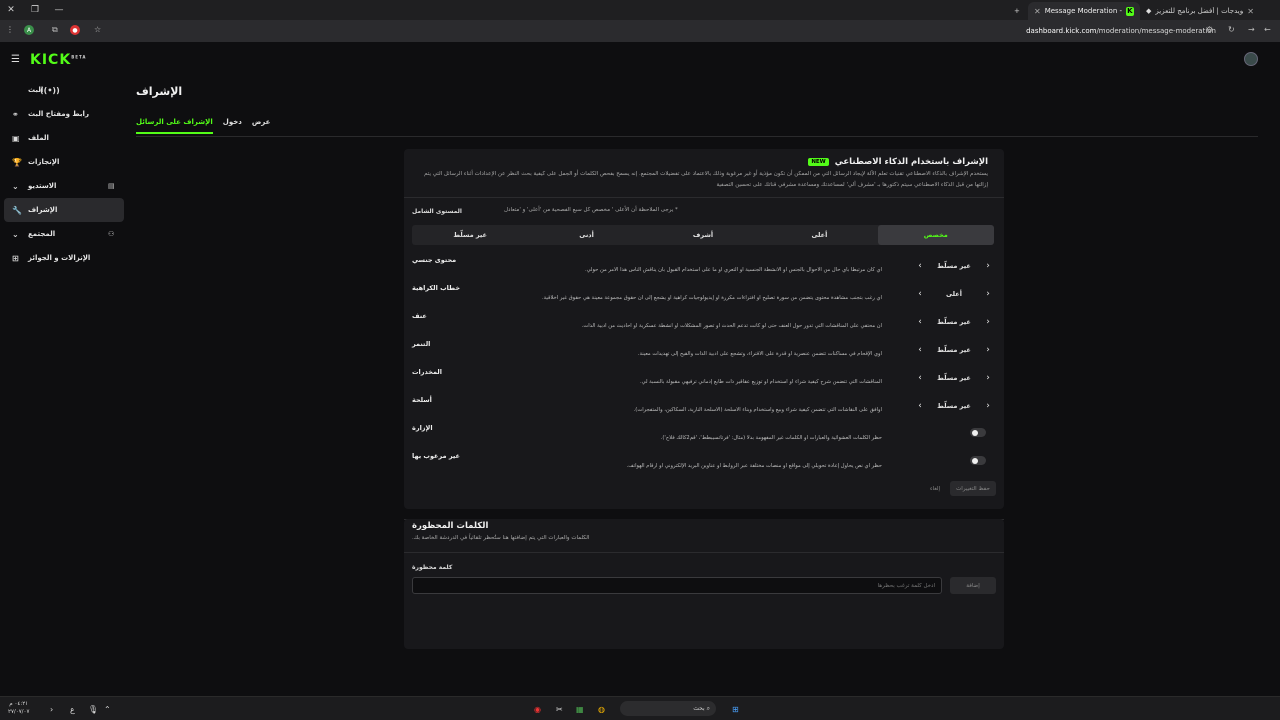 The width and height of the screenshot is (1280, 720). I want to click on hamburger-menu-icon: ☰, so click(15, 59).